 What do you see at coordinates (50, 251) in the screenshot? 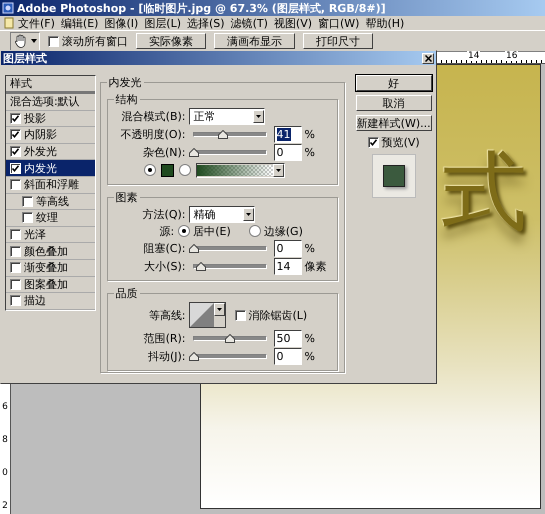
I see `style-item: 颜色叠加` at bounding box center [50, 251].